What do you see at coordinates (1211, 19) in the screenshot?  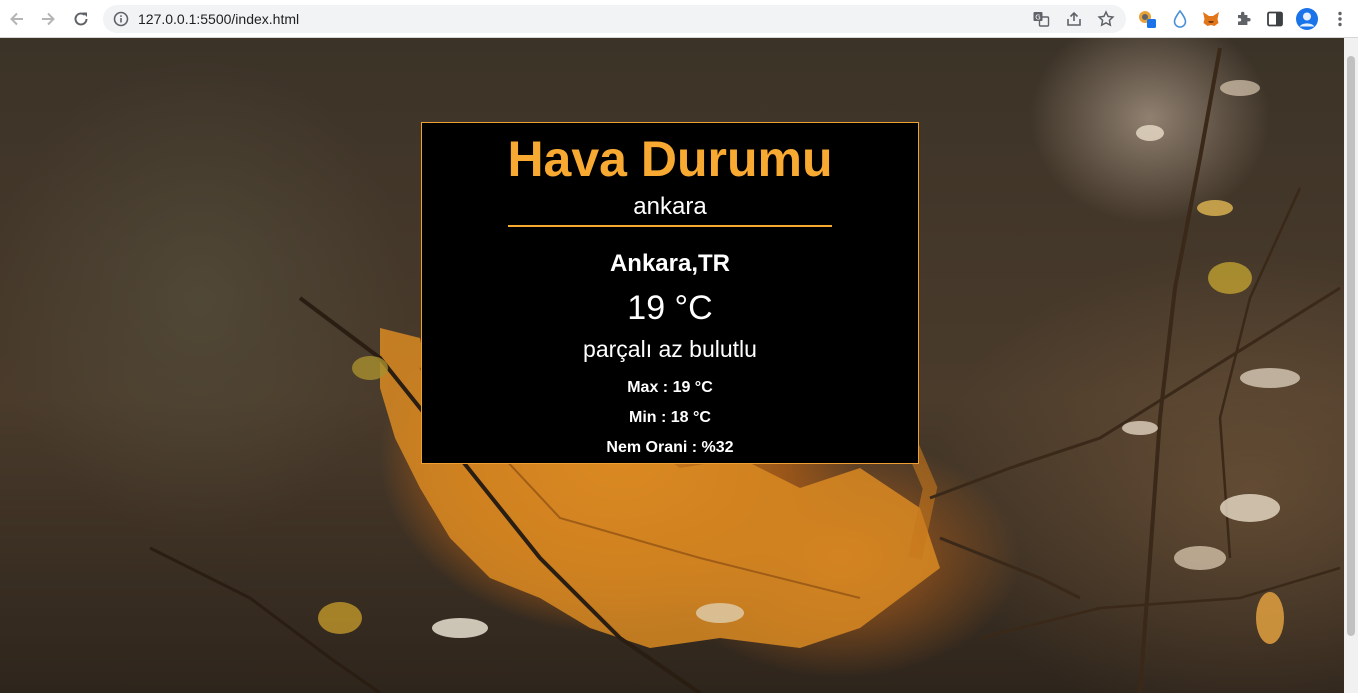 I see `metamask-fox-icon` at bounding box center [1211, 19].